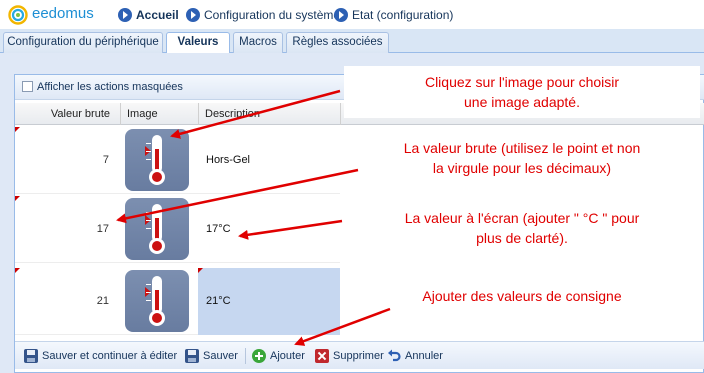 Image resolution: width=704 pixels, height=373 pixels. I want to click on button-label: Supprimer, so click(358, 356).